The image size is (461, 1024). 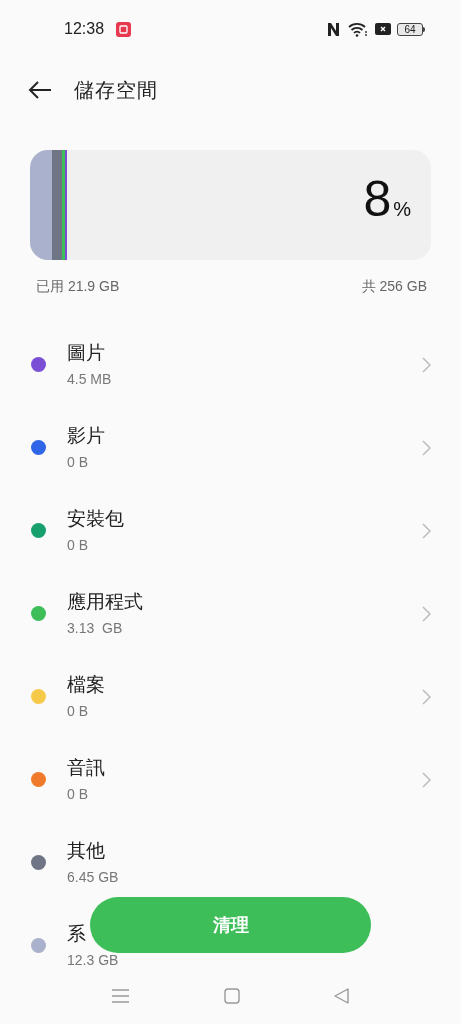 What do you see at coordinates (124, 29) in the screenshot?
I see `notification-icon` at bounding box center [124, 29].